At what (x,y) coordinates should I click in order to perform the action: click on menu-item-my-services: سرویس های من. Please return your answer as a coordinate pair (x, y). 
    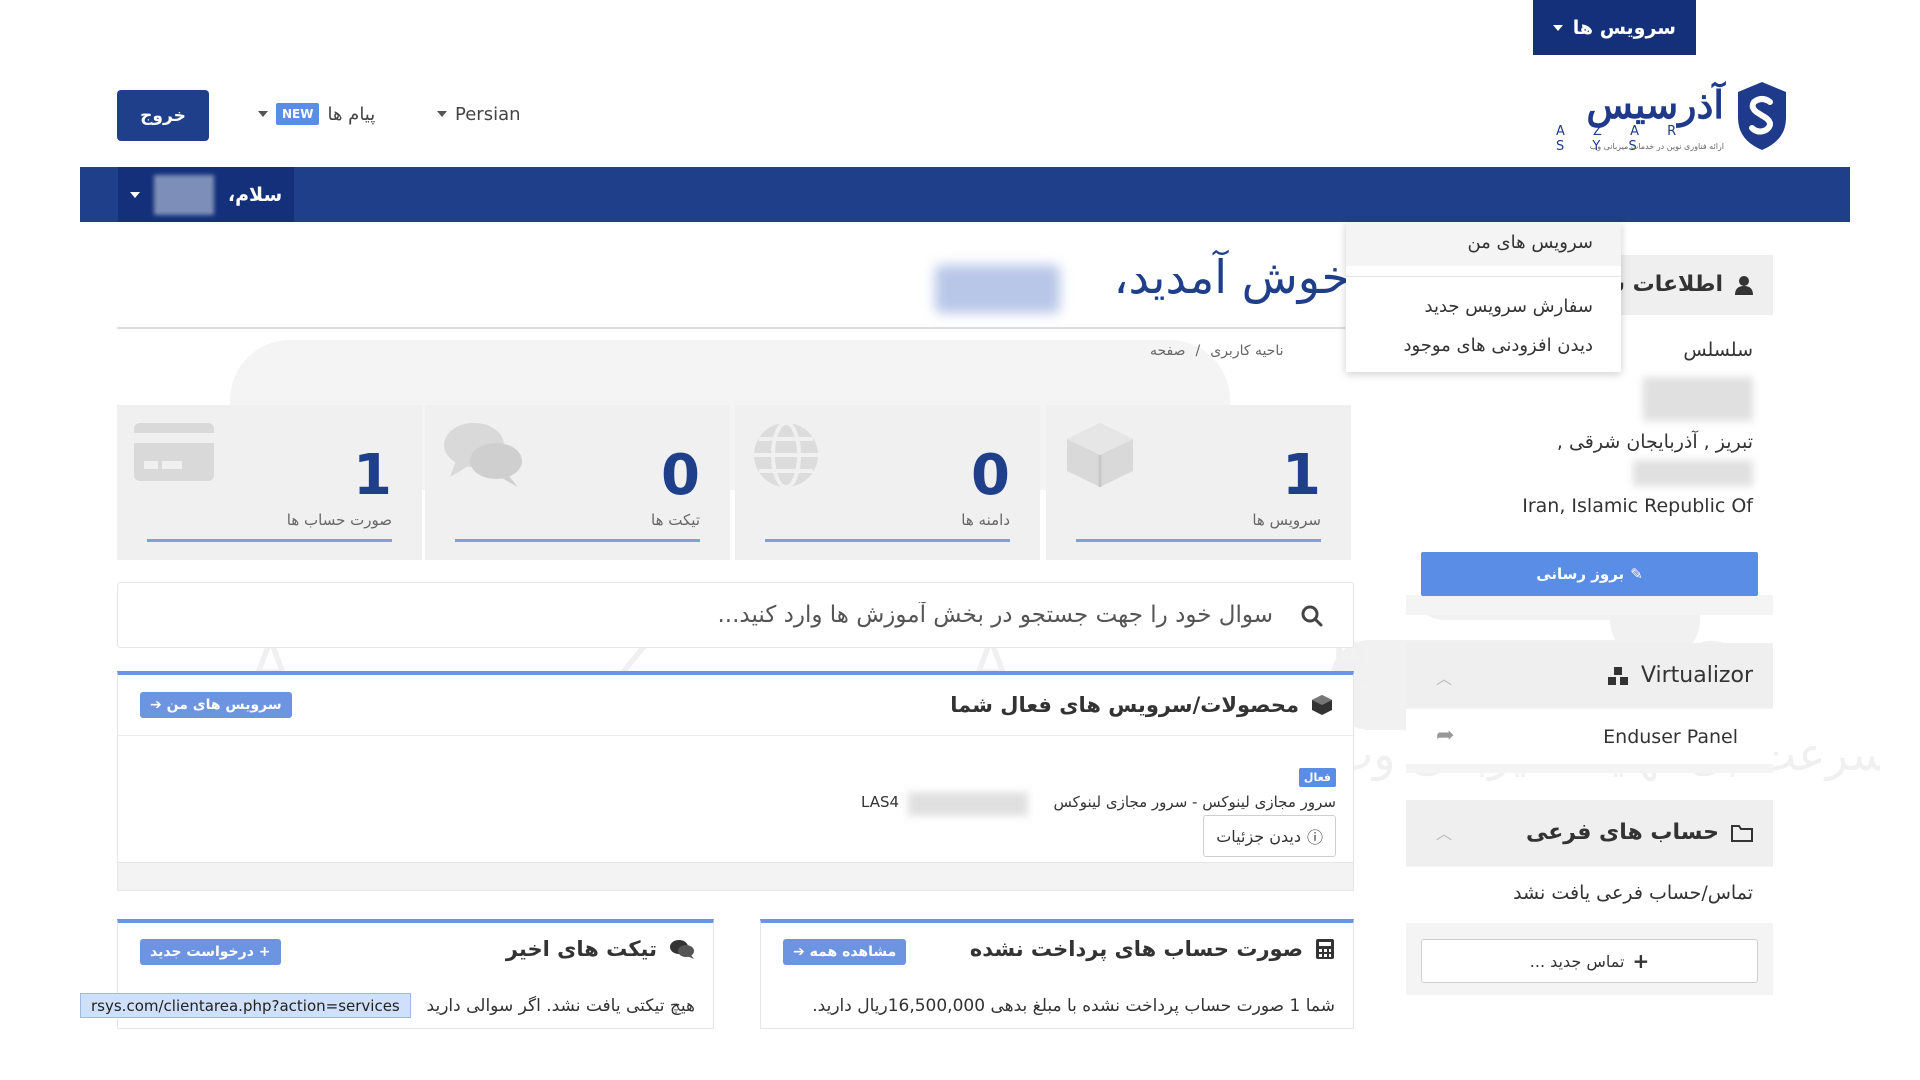
    Looking at the image, I should click on (1530, 242).